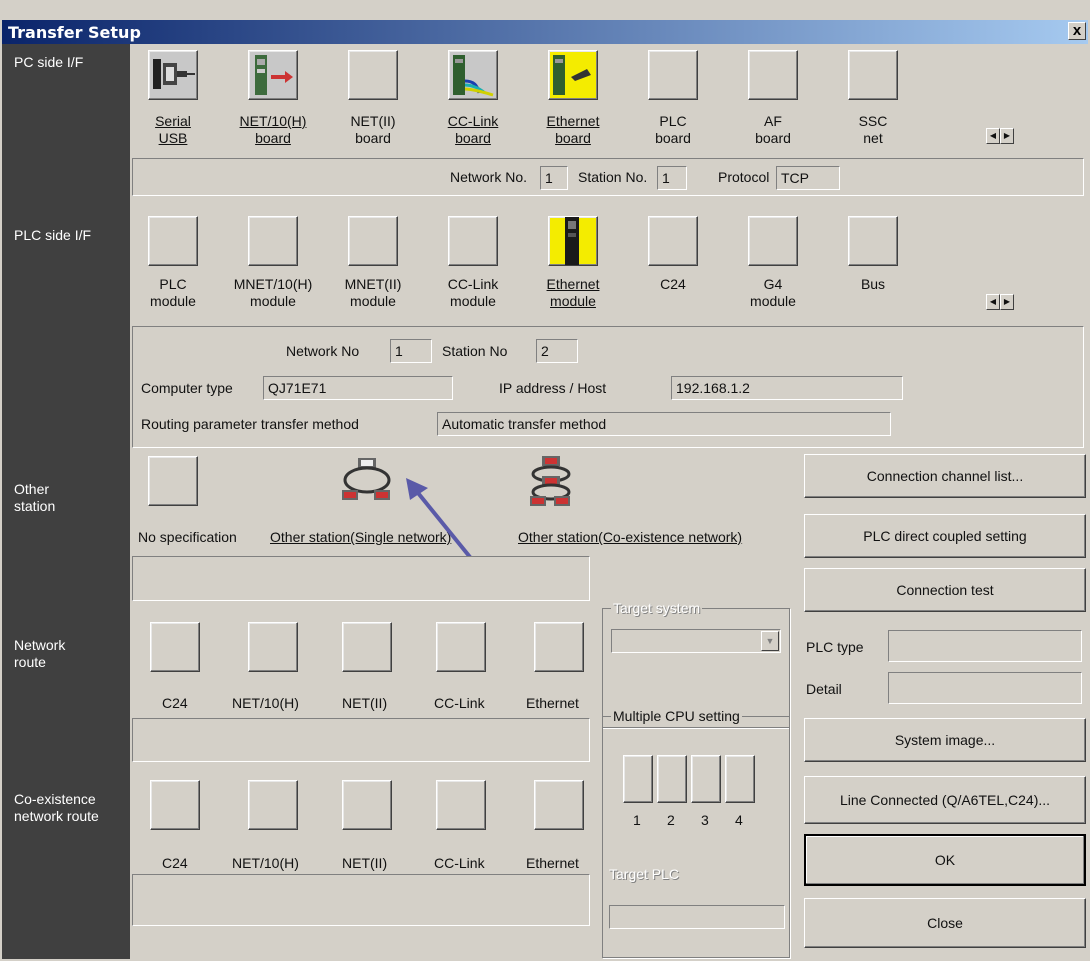 Image resolution: width=1090 pixels, height=961 pixels. Describe the element at coordinates (265, 863) in the screenshot. I see `coexist-item-label: NET/10(H)` at that location.